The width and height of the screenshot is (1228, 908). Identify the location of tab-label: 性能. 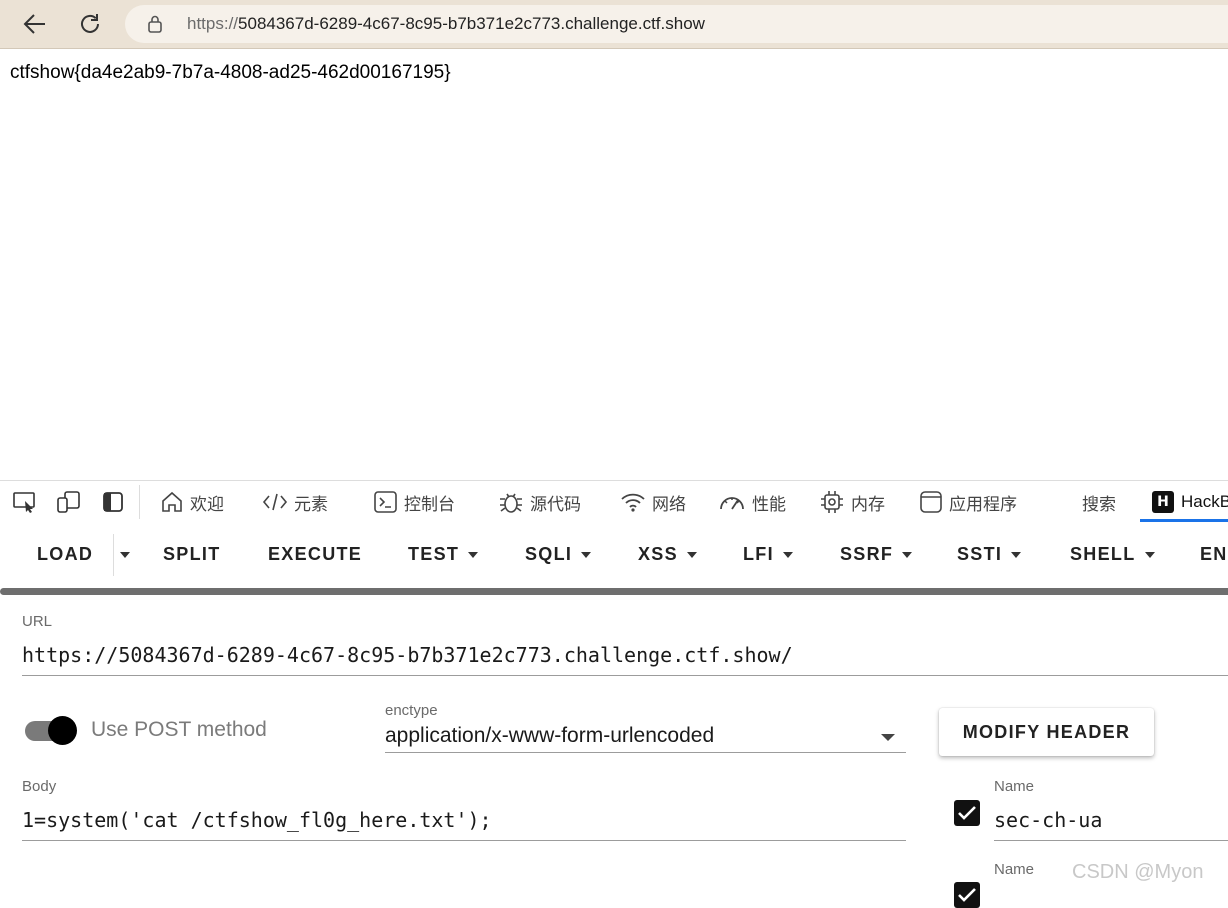
(769, 504).